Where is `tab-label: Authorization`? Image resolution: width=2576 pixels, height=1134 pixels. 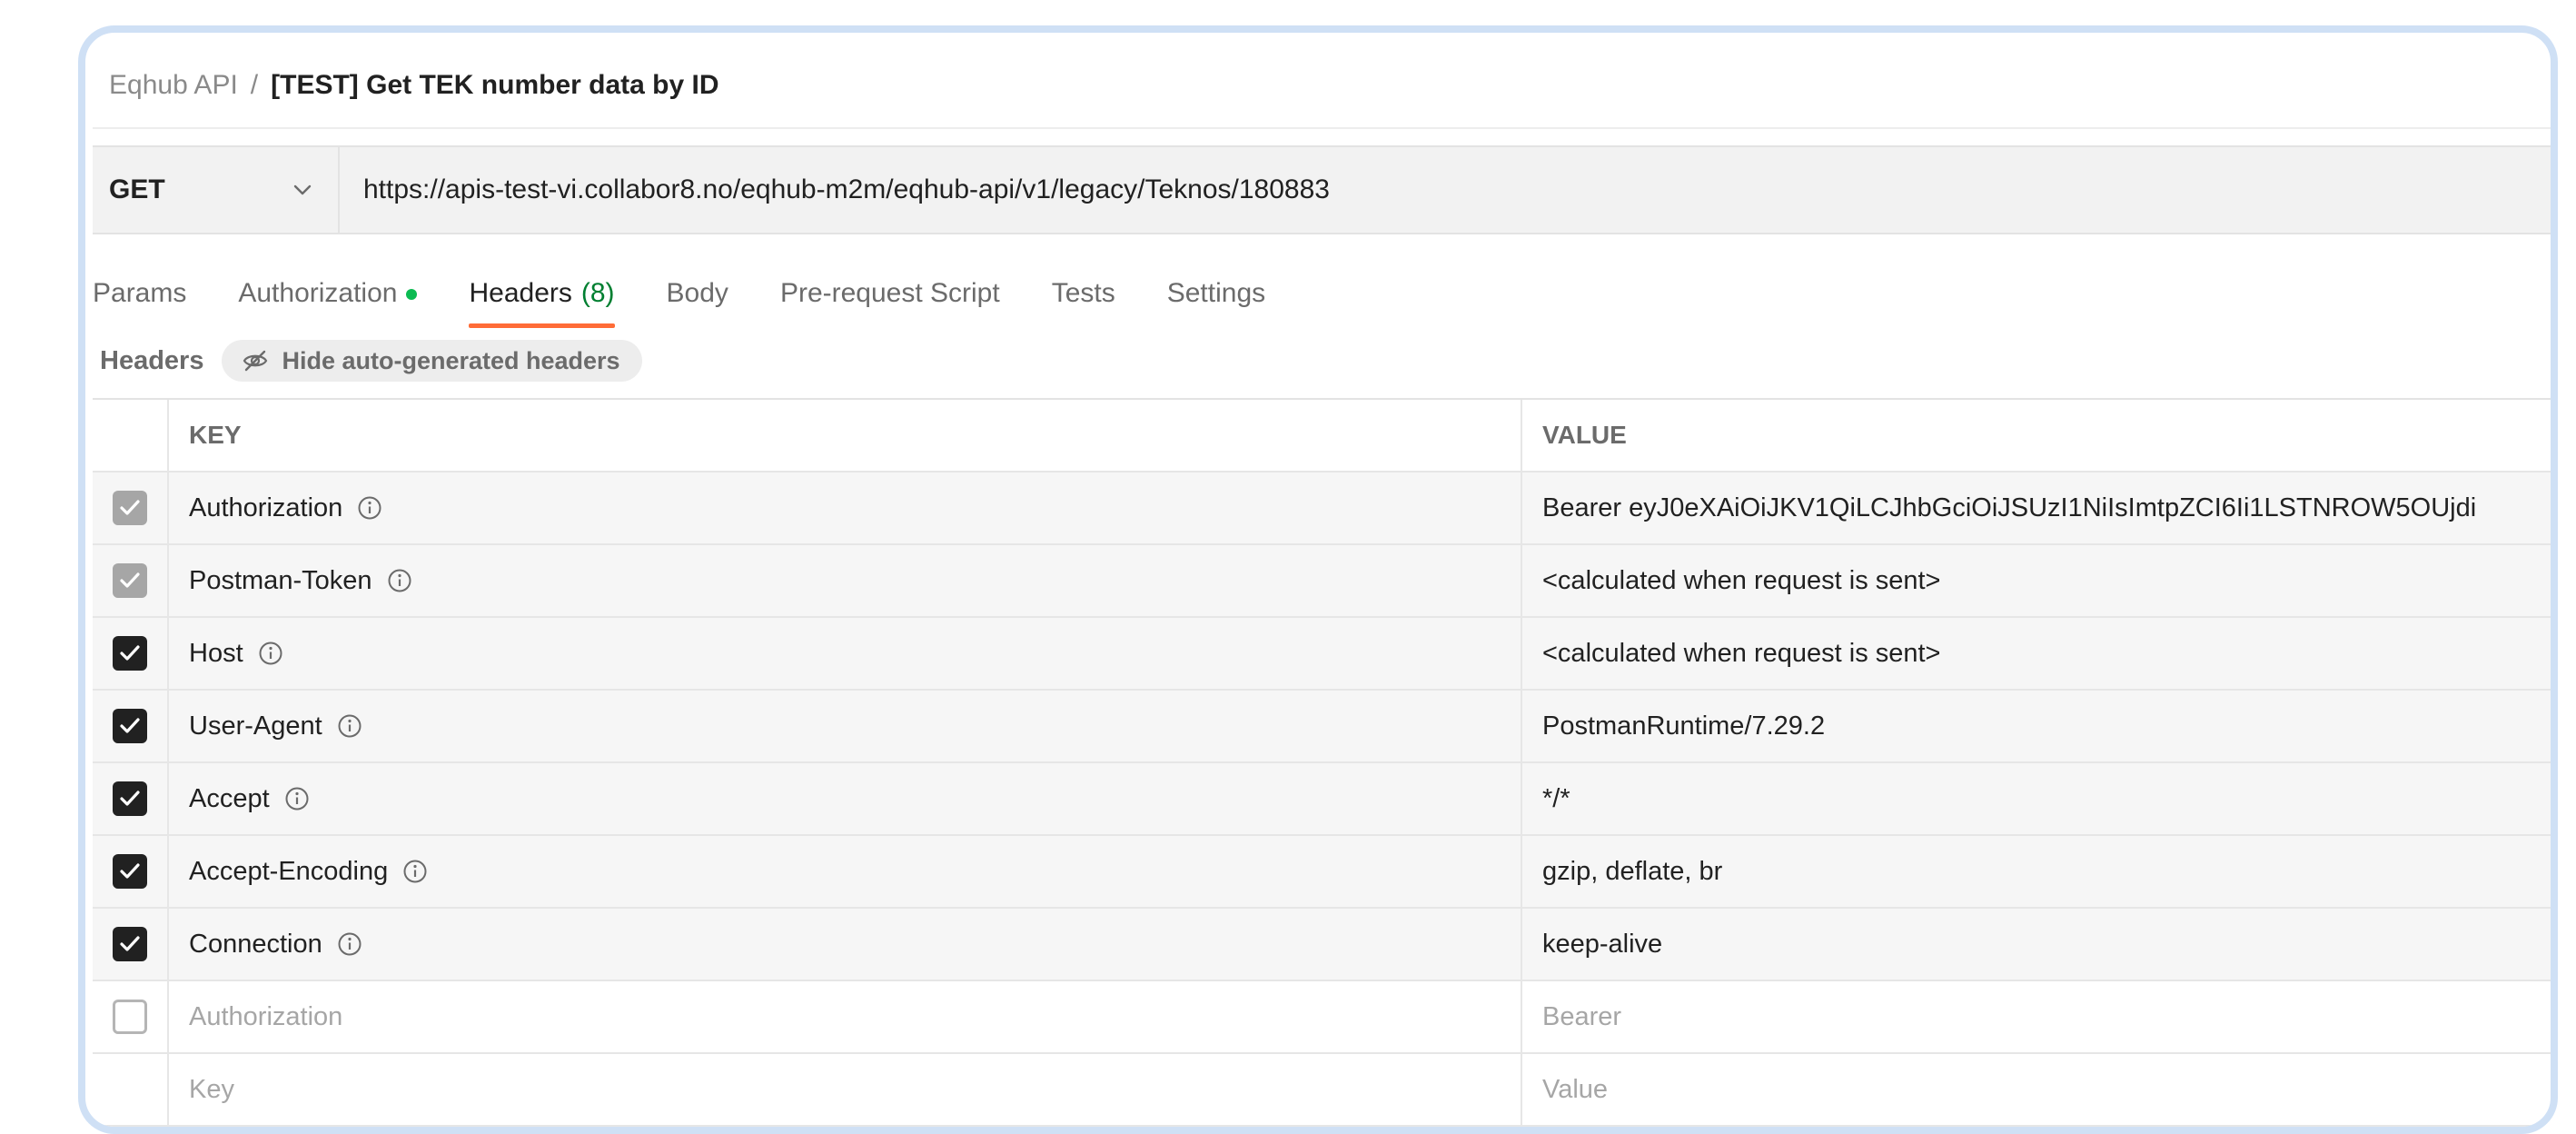
tab-label: Authorization is located at coordinates (318, 293).